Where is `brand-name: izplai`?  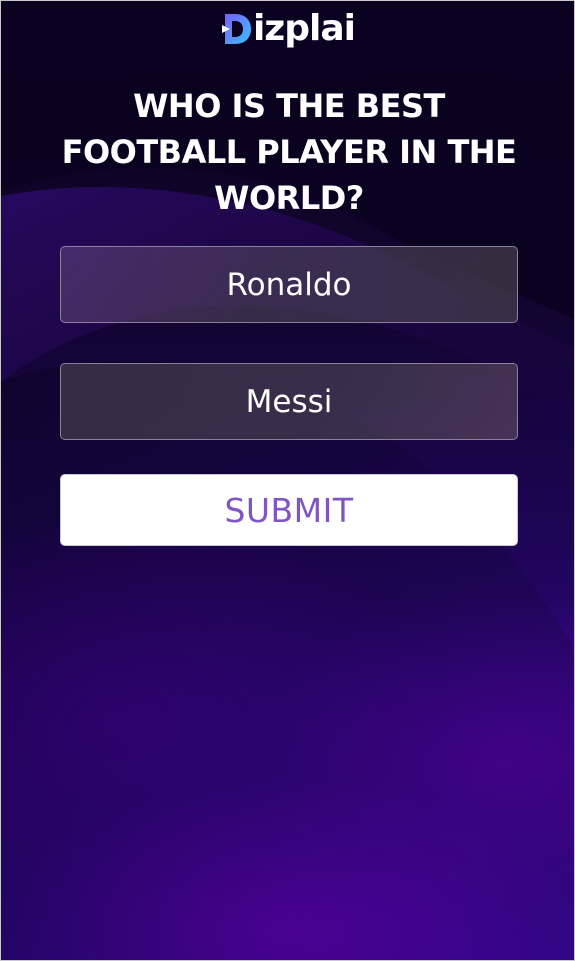 brand-name: izplai is located at coordinates (304, 28).